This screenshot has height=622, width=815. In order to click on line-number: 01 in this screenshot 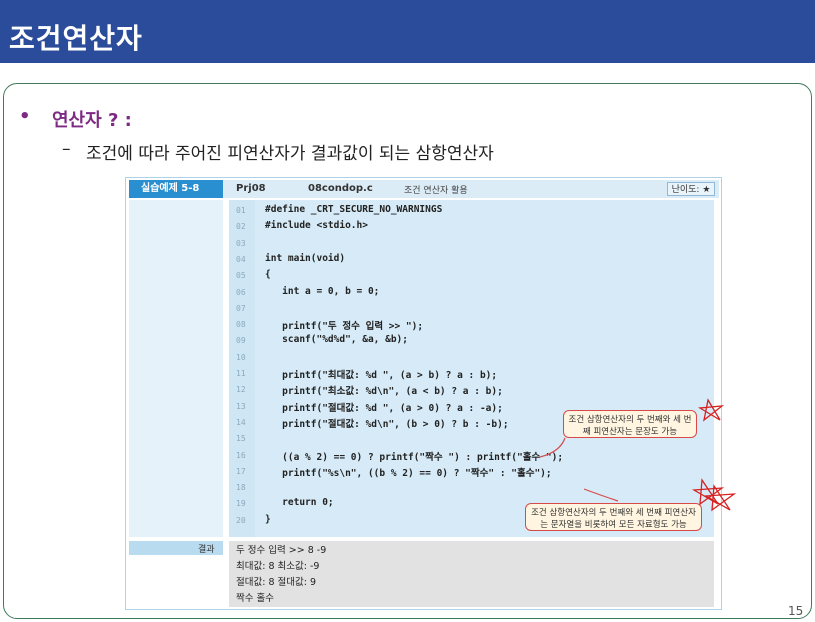, I will do `click(241, 210)`.